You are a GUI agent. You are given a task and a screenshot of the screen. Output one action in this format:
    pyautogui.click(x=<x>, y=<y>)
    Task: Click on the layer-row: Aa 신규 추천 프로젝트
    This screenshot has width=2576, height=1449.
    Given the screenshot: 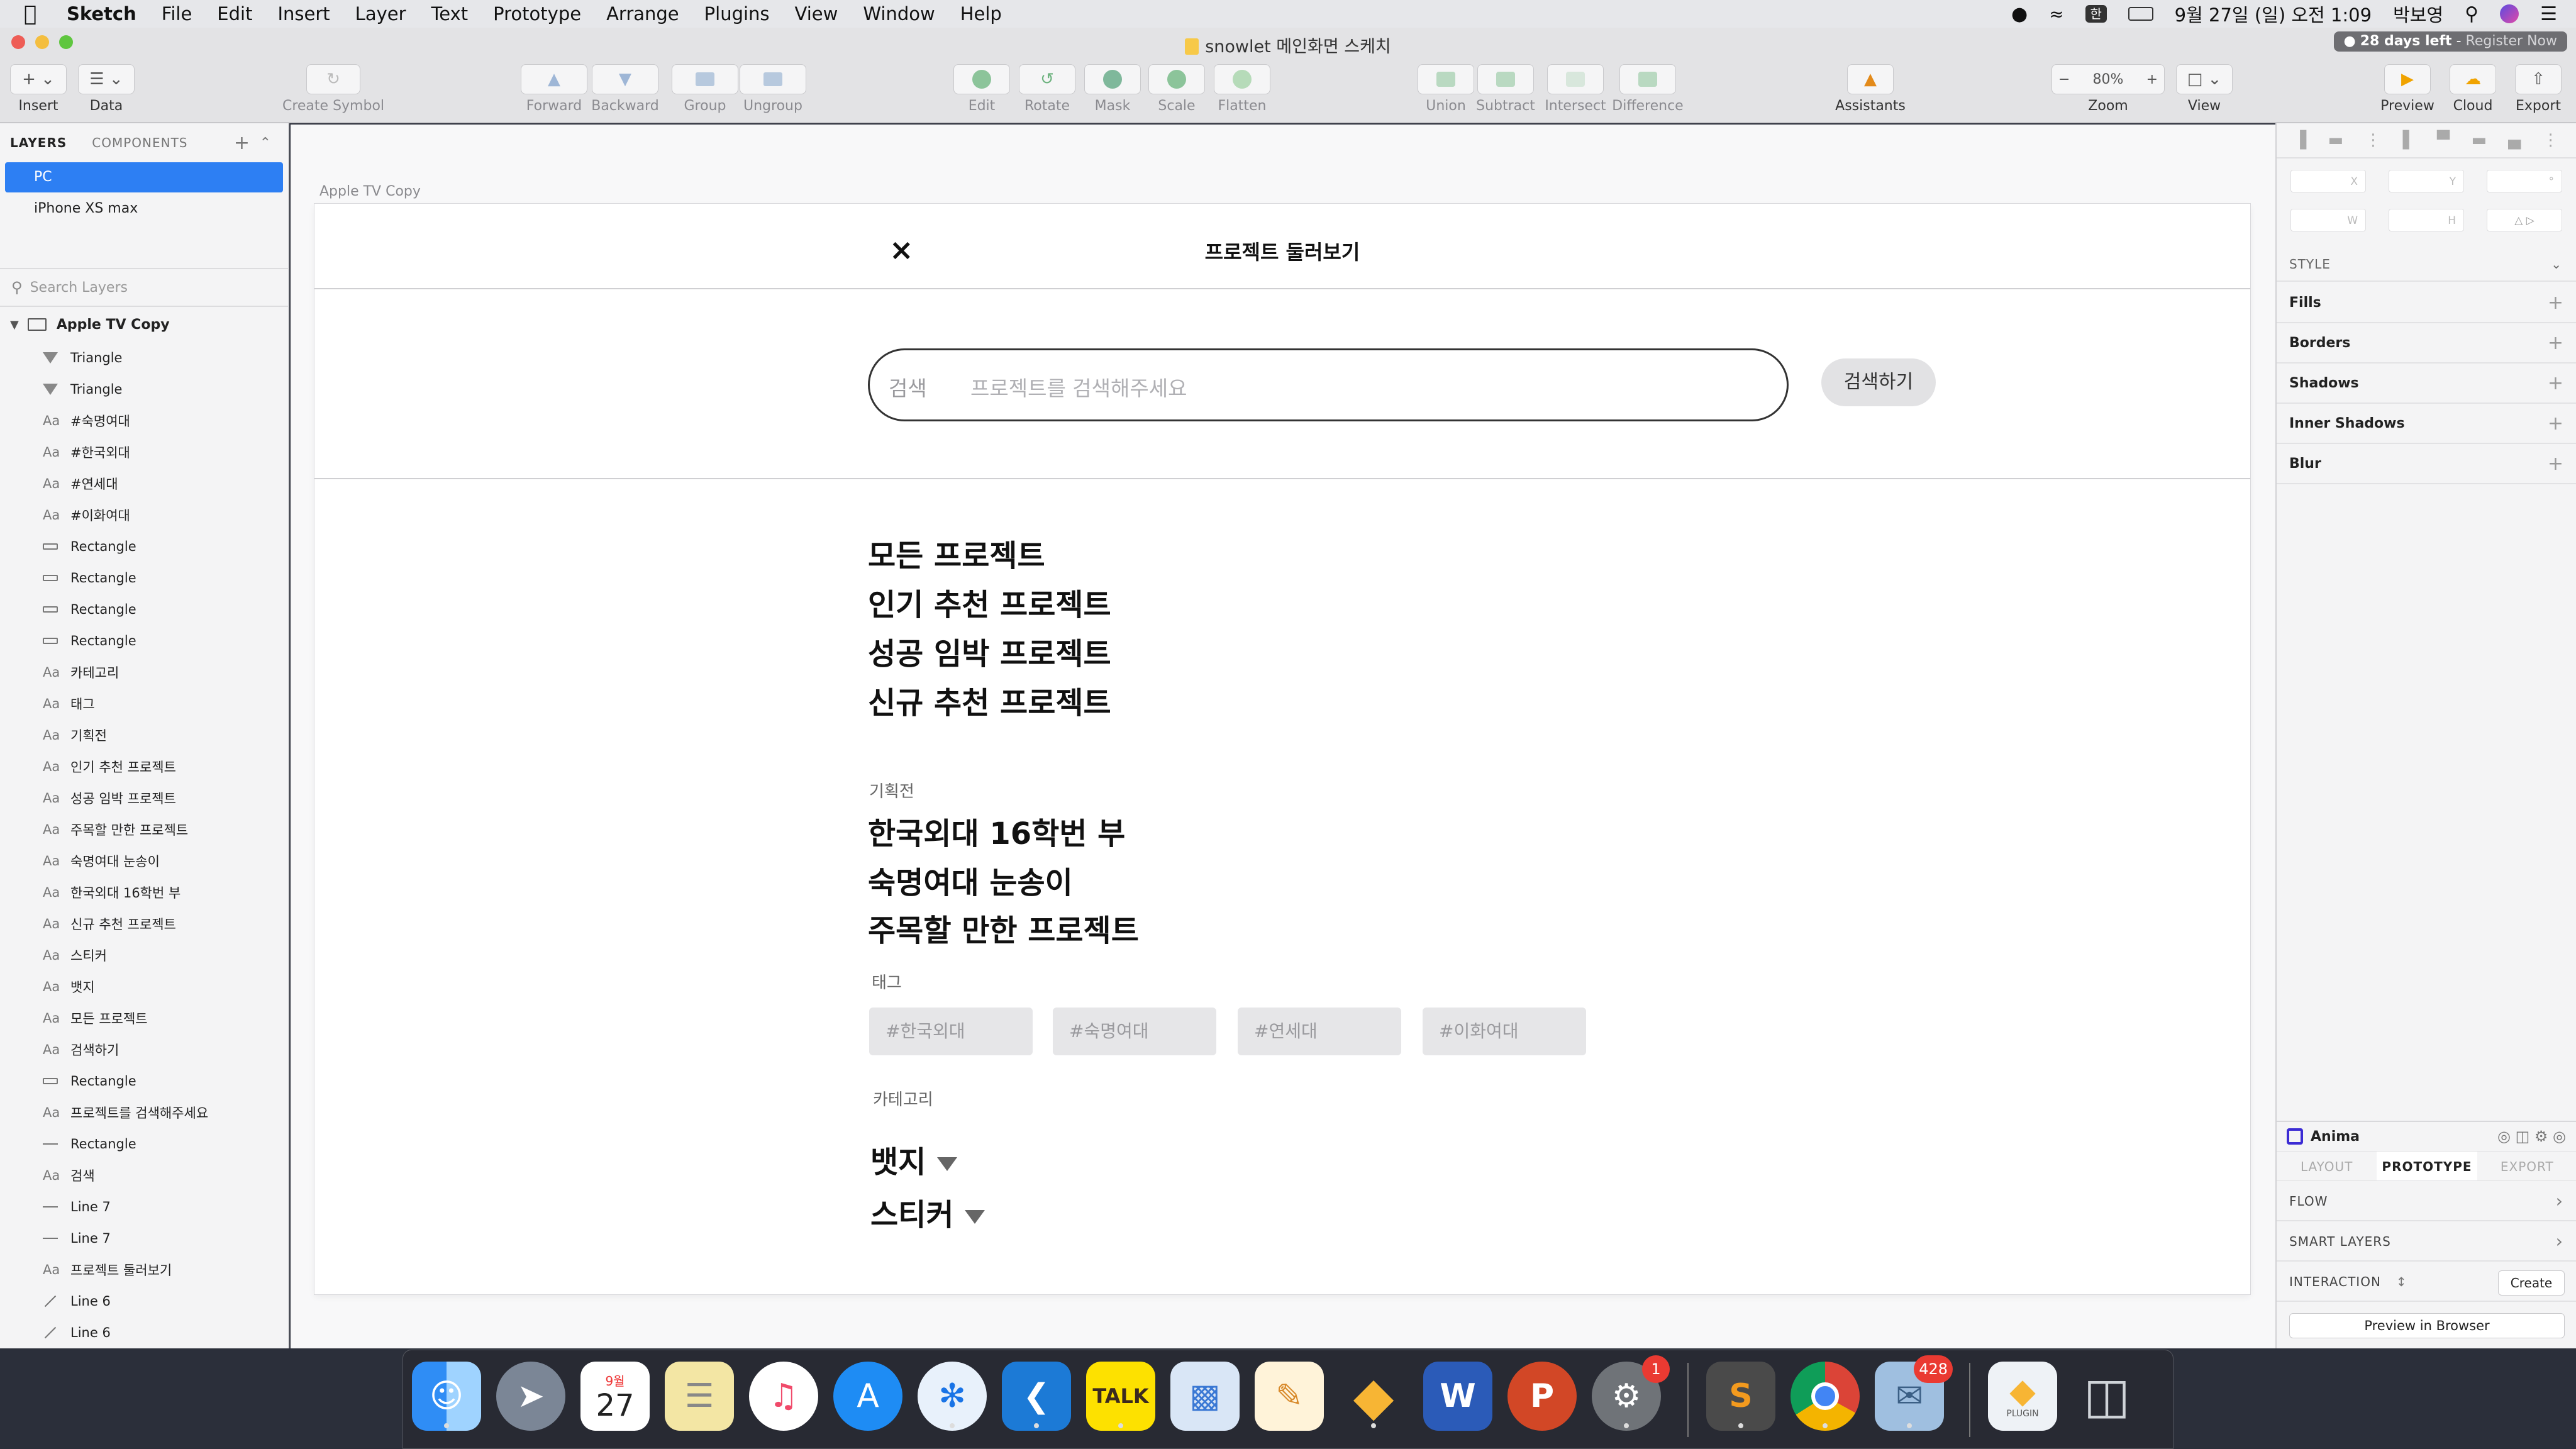 What is the action you would take?
    pyautogui.click(x=144, y=924)
    